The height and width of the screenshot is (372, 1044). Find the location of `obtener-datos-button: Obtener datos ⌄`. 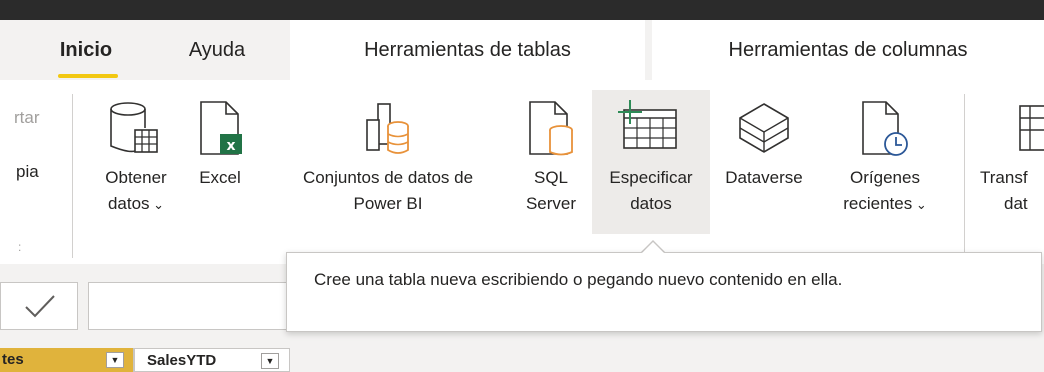

obtener-datos-button: Obtener datos ⌄ is located at coordinates (136, 168).